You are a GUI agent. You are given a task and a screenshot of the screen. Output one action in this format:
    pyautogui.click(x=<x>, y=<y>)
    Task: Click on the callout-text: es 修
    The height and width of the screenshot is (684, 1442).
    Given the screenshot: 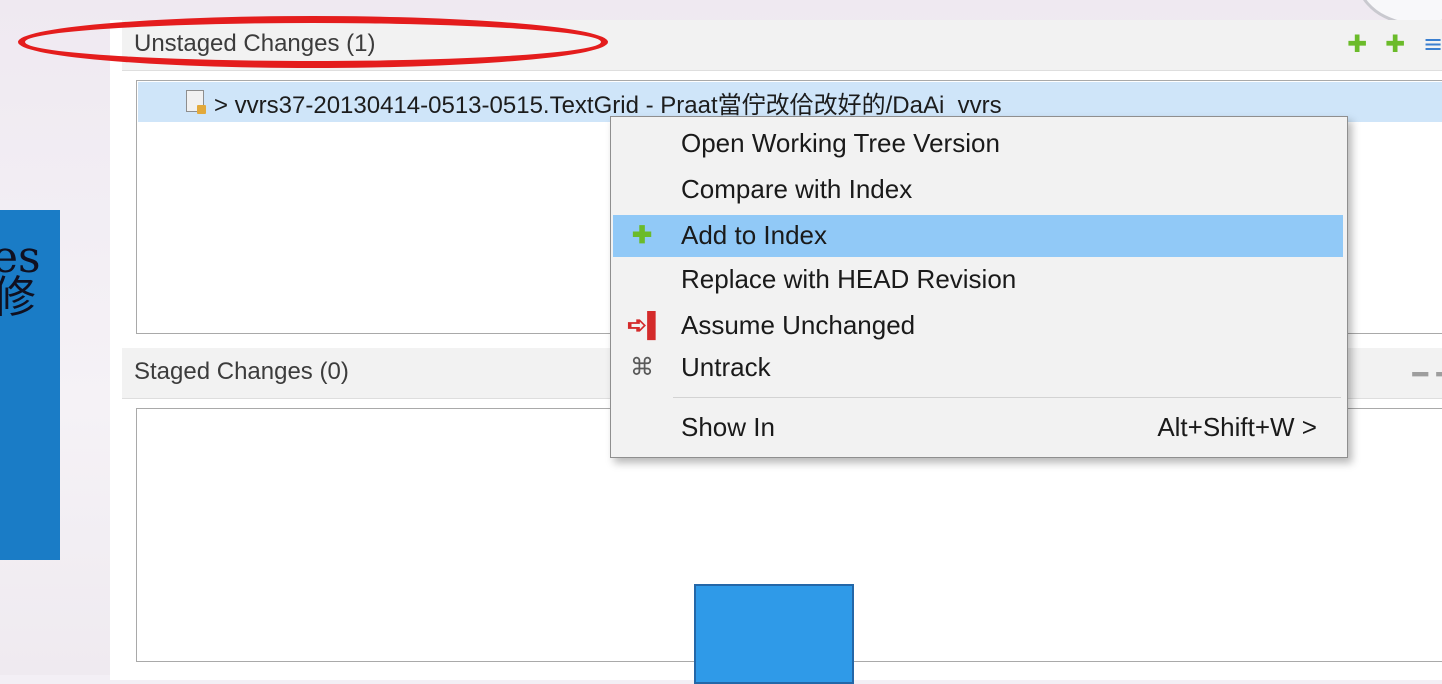 What is the action you would take?
    pyautogui.click(x=20, y=277)
    